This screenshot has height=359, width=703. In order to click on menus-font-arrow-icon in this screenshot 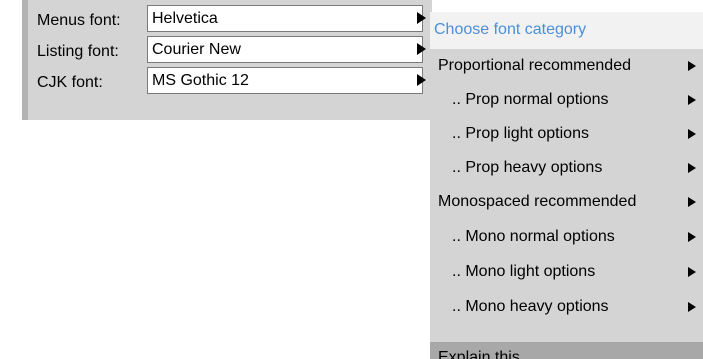, I will do `click(421, 18)`.